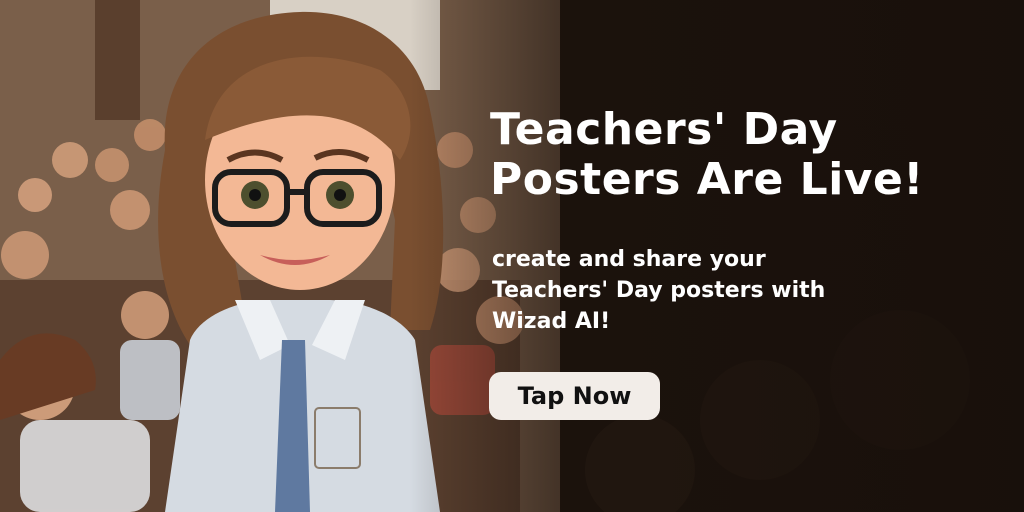 This screenshot has width=1024, height=512. I want to click on headline-line: Posters Are Live!, so click(707, 179).